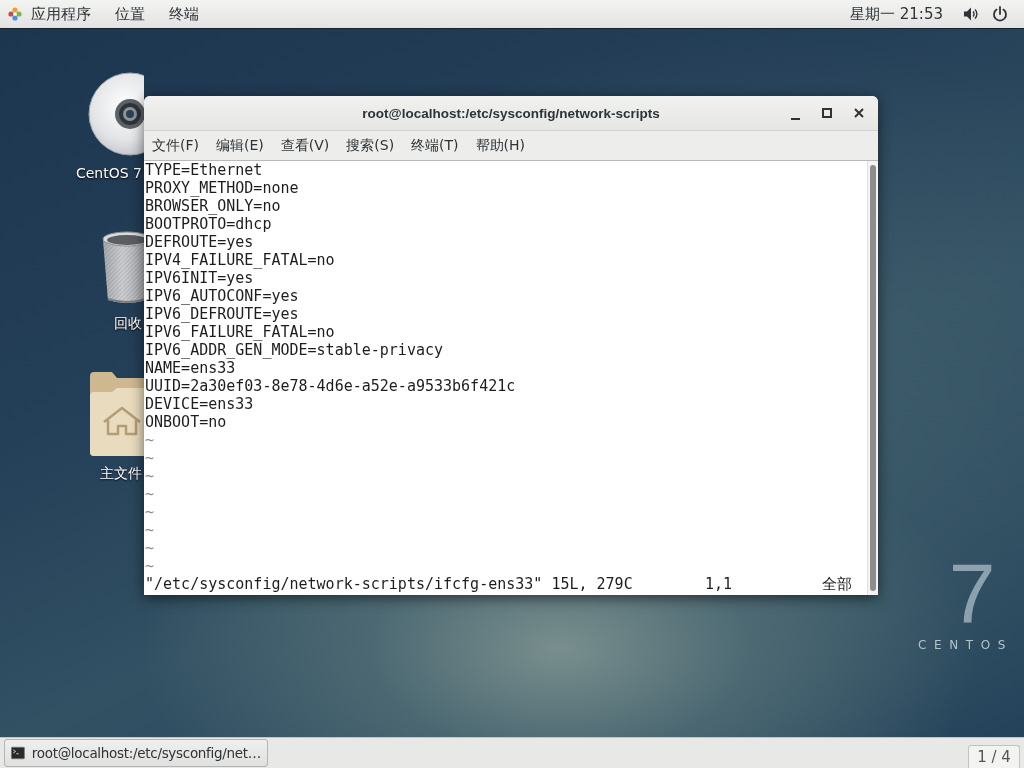  Describe the element at coordinates (971, 14) in the screenshot. I see `volume-icon` at that location.